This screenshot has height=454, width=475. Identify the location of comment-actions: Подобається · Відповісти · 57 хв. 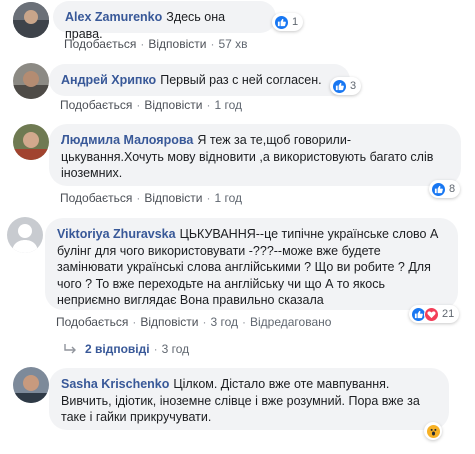
(156, 44).